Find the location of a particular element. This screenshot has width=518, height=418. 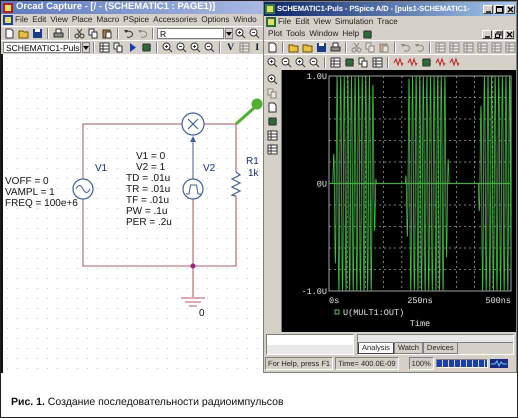

multiplier-symbol is located at coordinates (193, 124).